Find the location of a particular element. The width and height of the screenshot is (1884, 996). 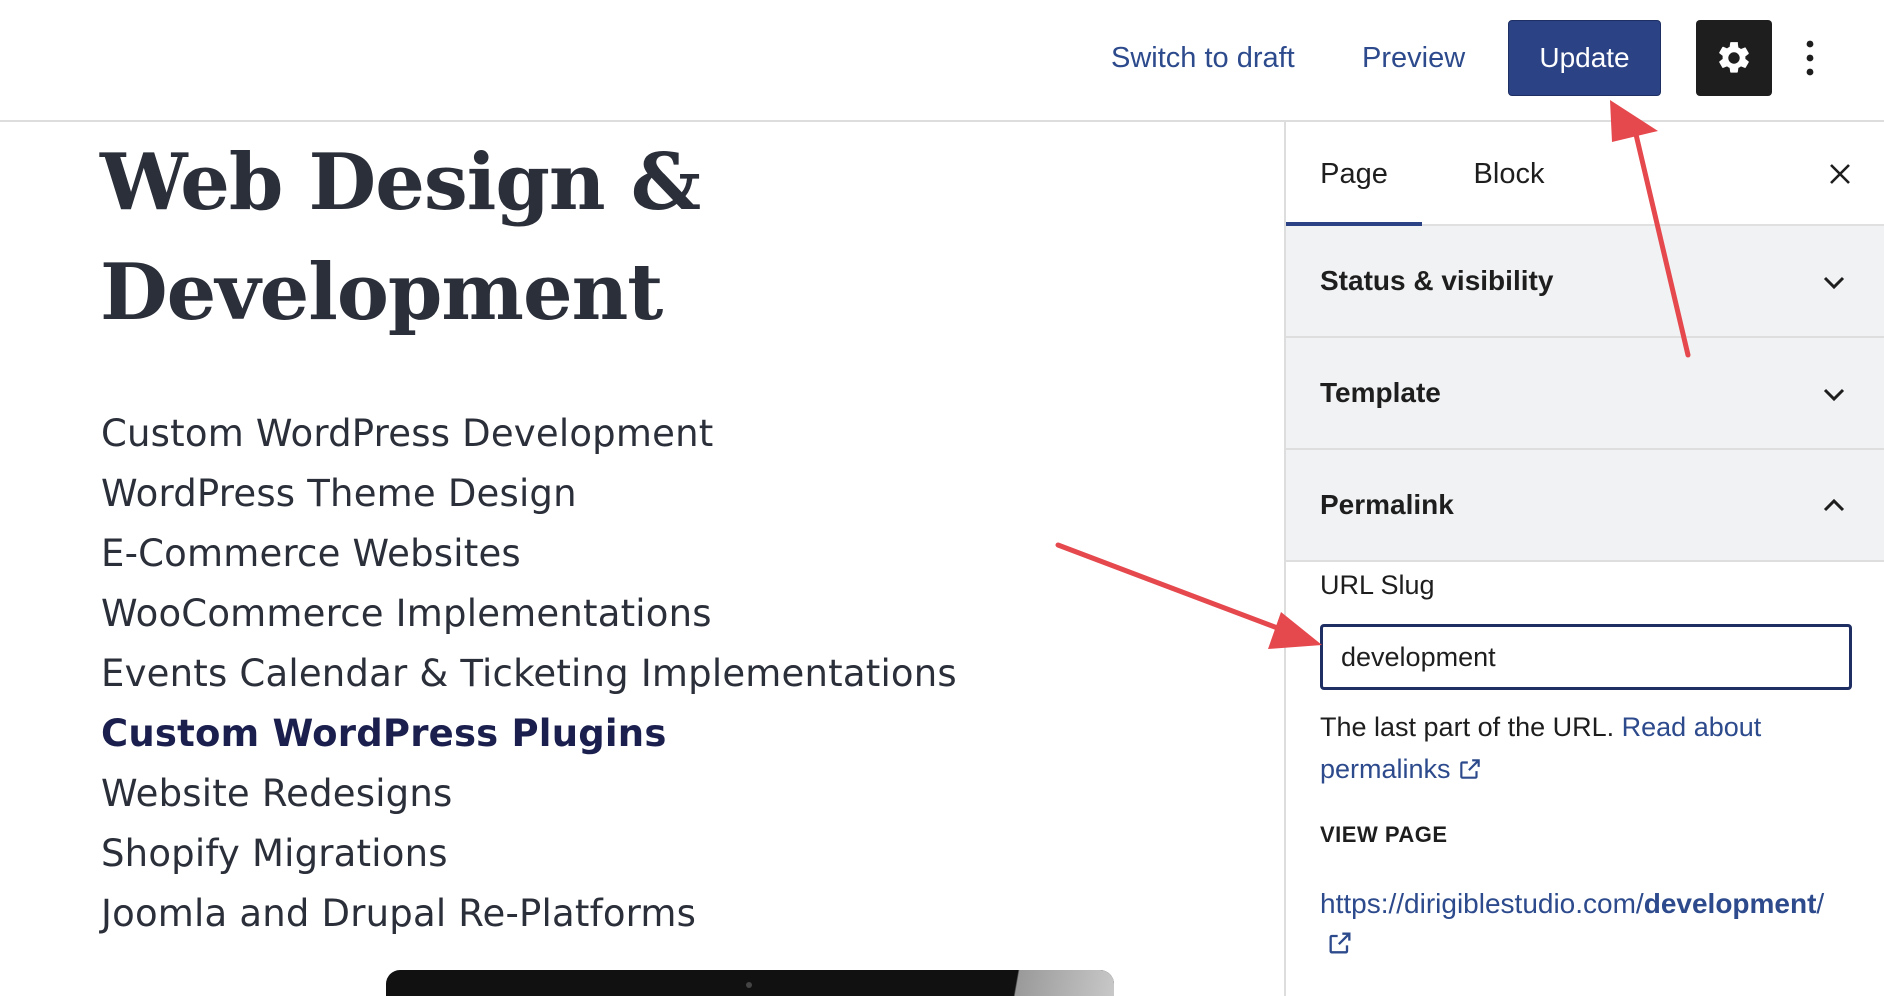

editor-toolbar: Switch to draft Preview Update is located at coordinates (942, 61).